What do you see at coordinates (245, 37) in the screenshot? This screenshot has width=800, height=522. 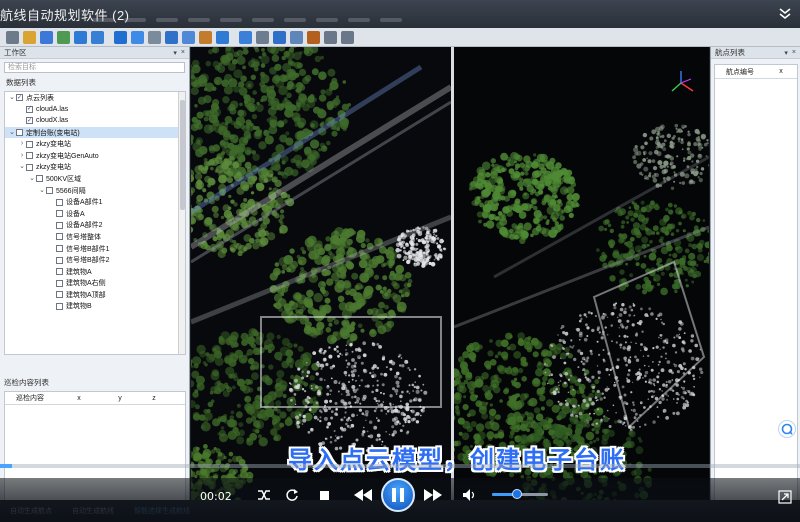 I see `split-icon` at bounding box center [245, 37].